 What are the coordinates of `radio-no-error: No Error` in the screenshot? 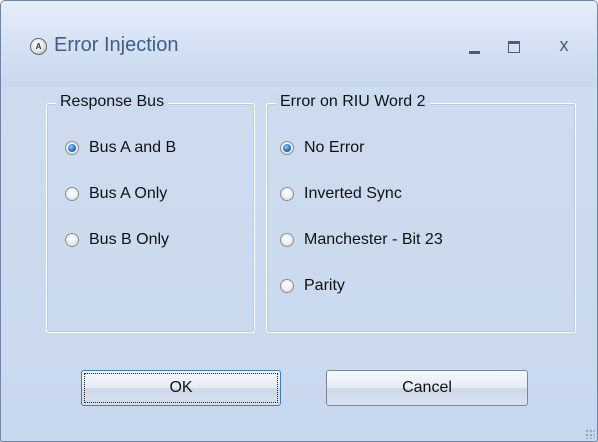 It's located at (322, 148).